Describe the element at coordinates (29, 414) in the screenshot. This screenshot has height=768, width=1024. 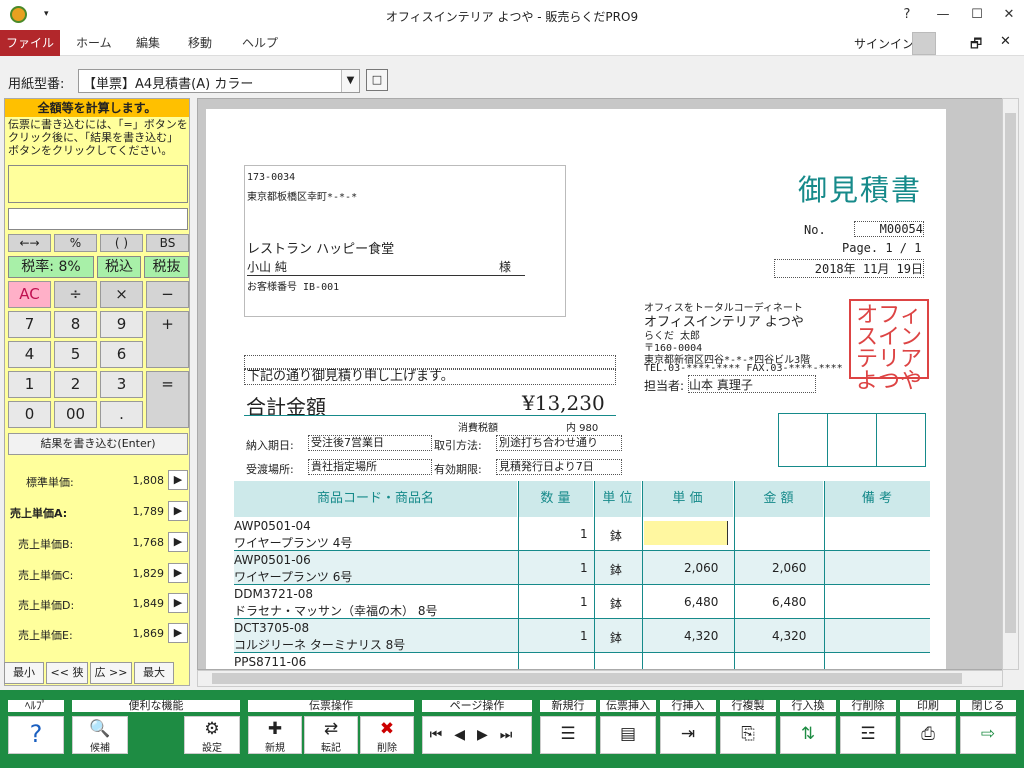
I see `key-0: 0` at that location.